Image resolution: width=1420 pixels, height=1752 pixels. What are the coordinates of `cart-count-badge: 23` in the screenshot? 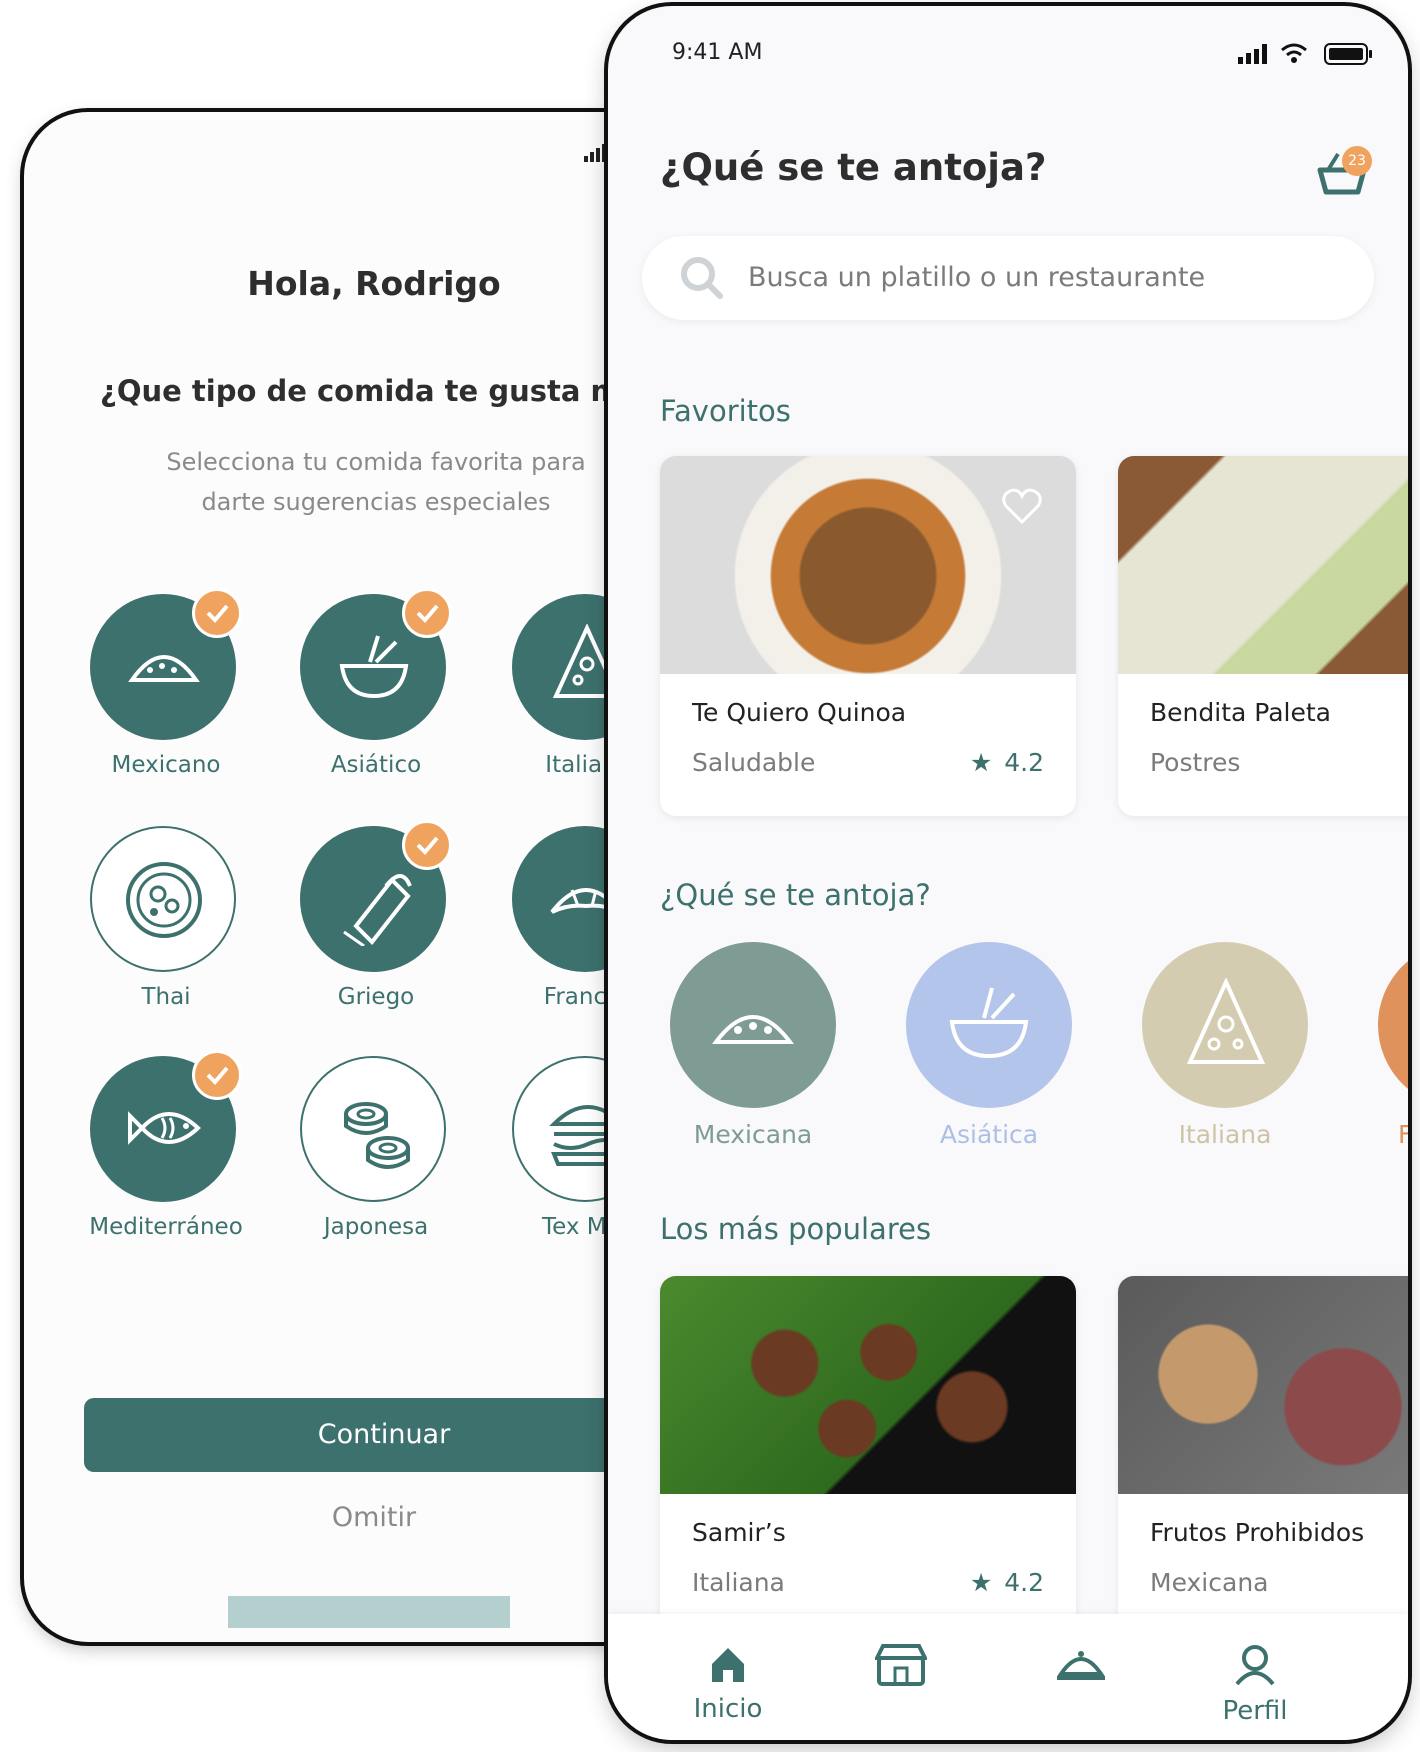 It's located at (1357, 161).